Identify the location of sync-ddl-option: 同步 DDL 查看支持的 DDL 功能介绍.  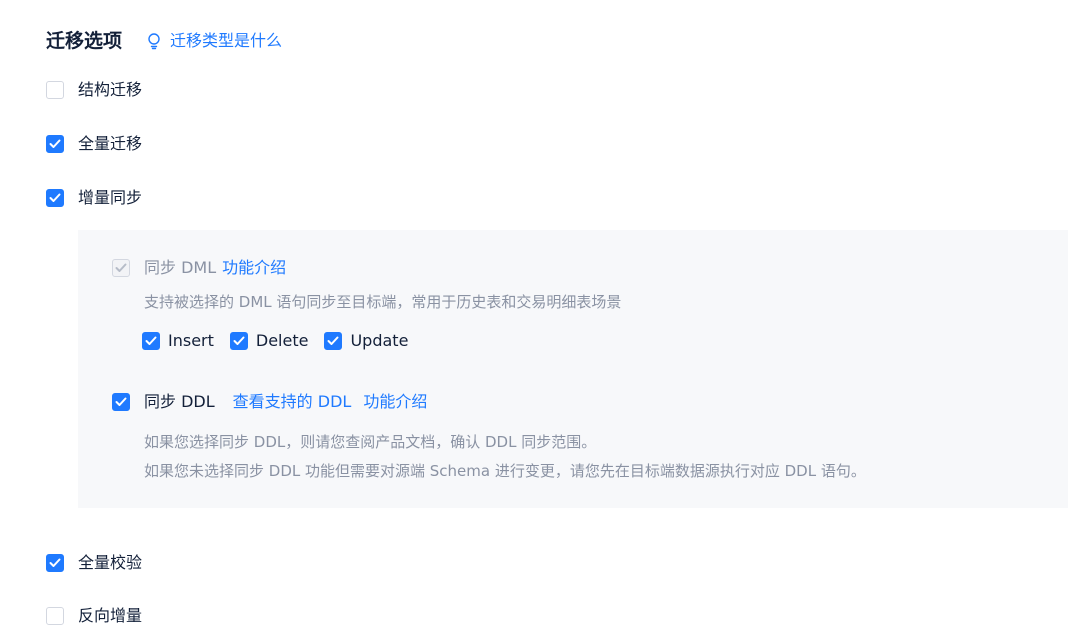
(269, 402).